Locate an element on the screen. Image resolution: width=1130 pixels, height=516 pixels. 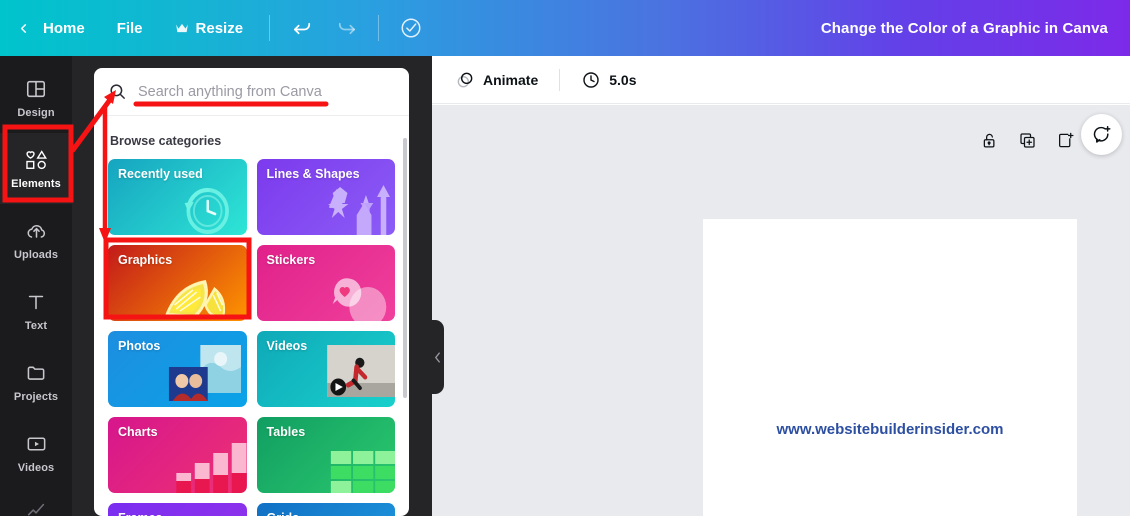
category-tile: Lines & Shapes is located at coordinates (325, 197).